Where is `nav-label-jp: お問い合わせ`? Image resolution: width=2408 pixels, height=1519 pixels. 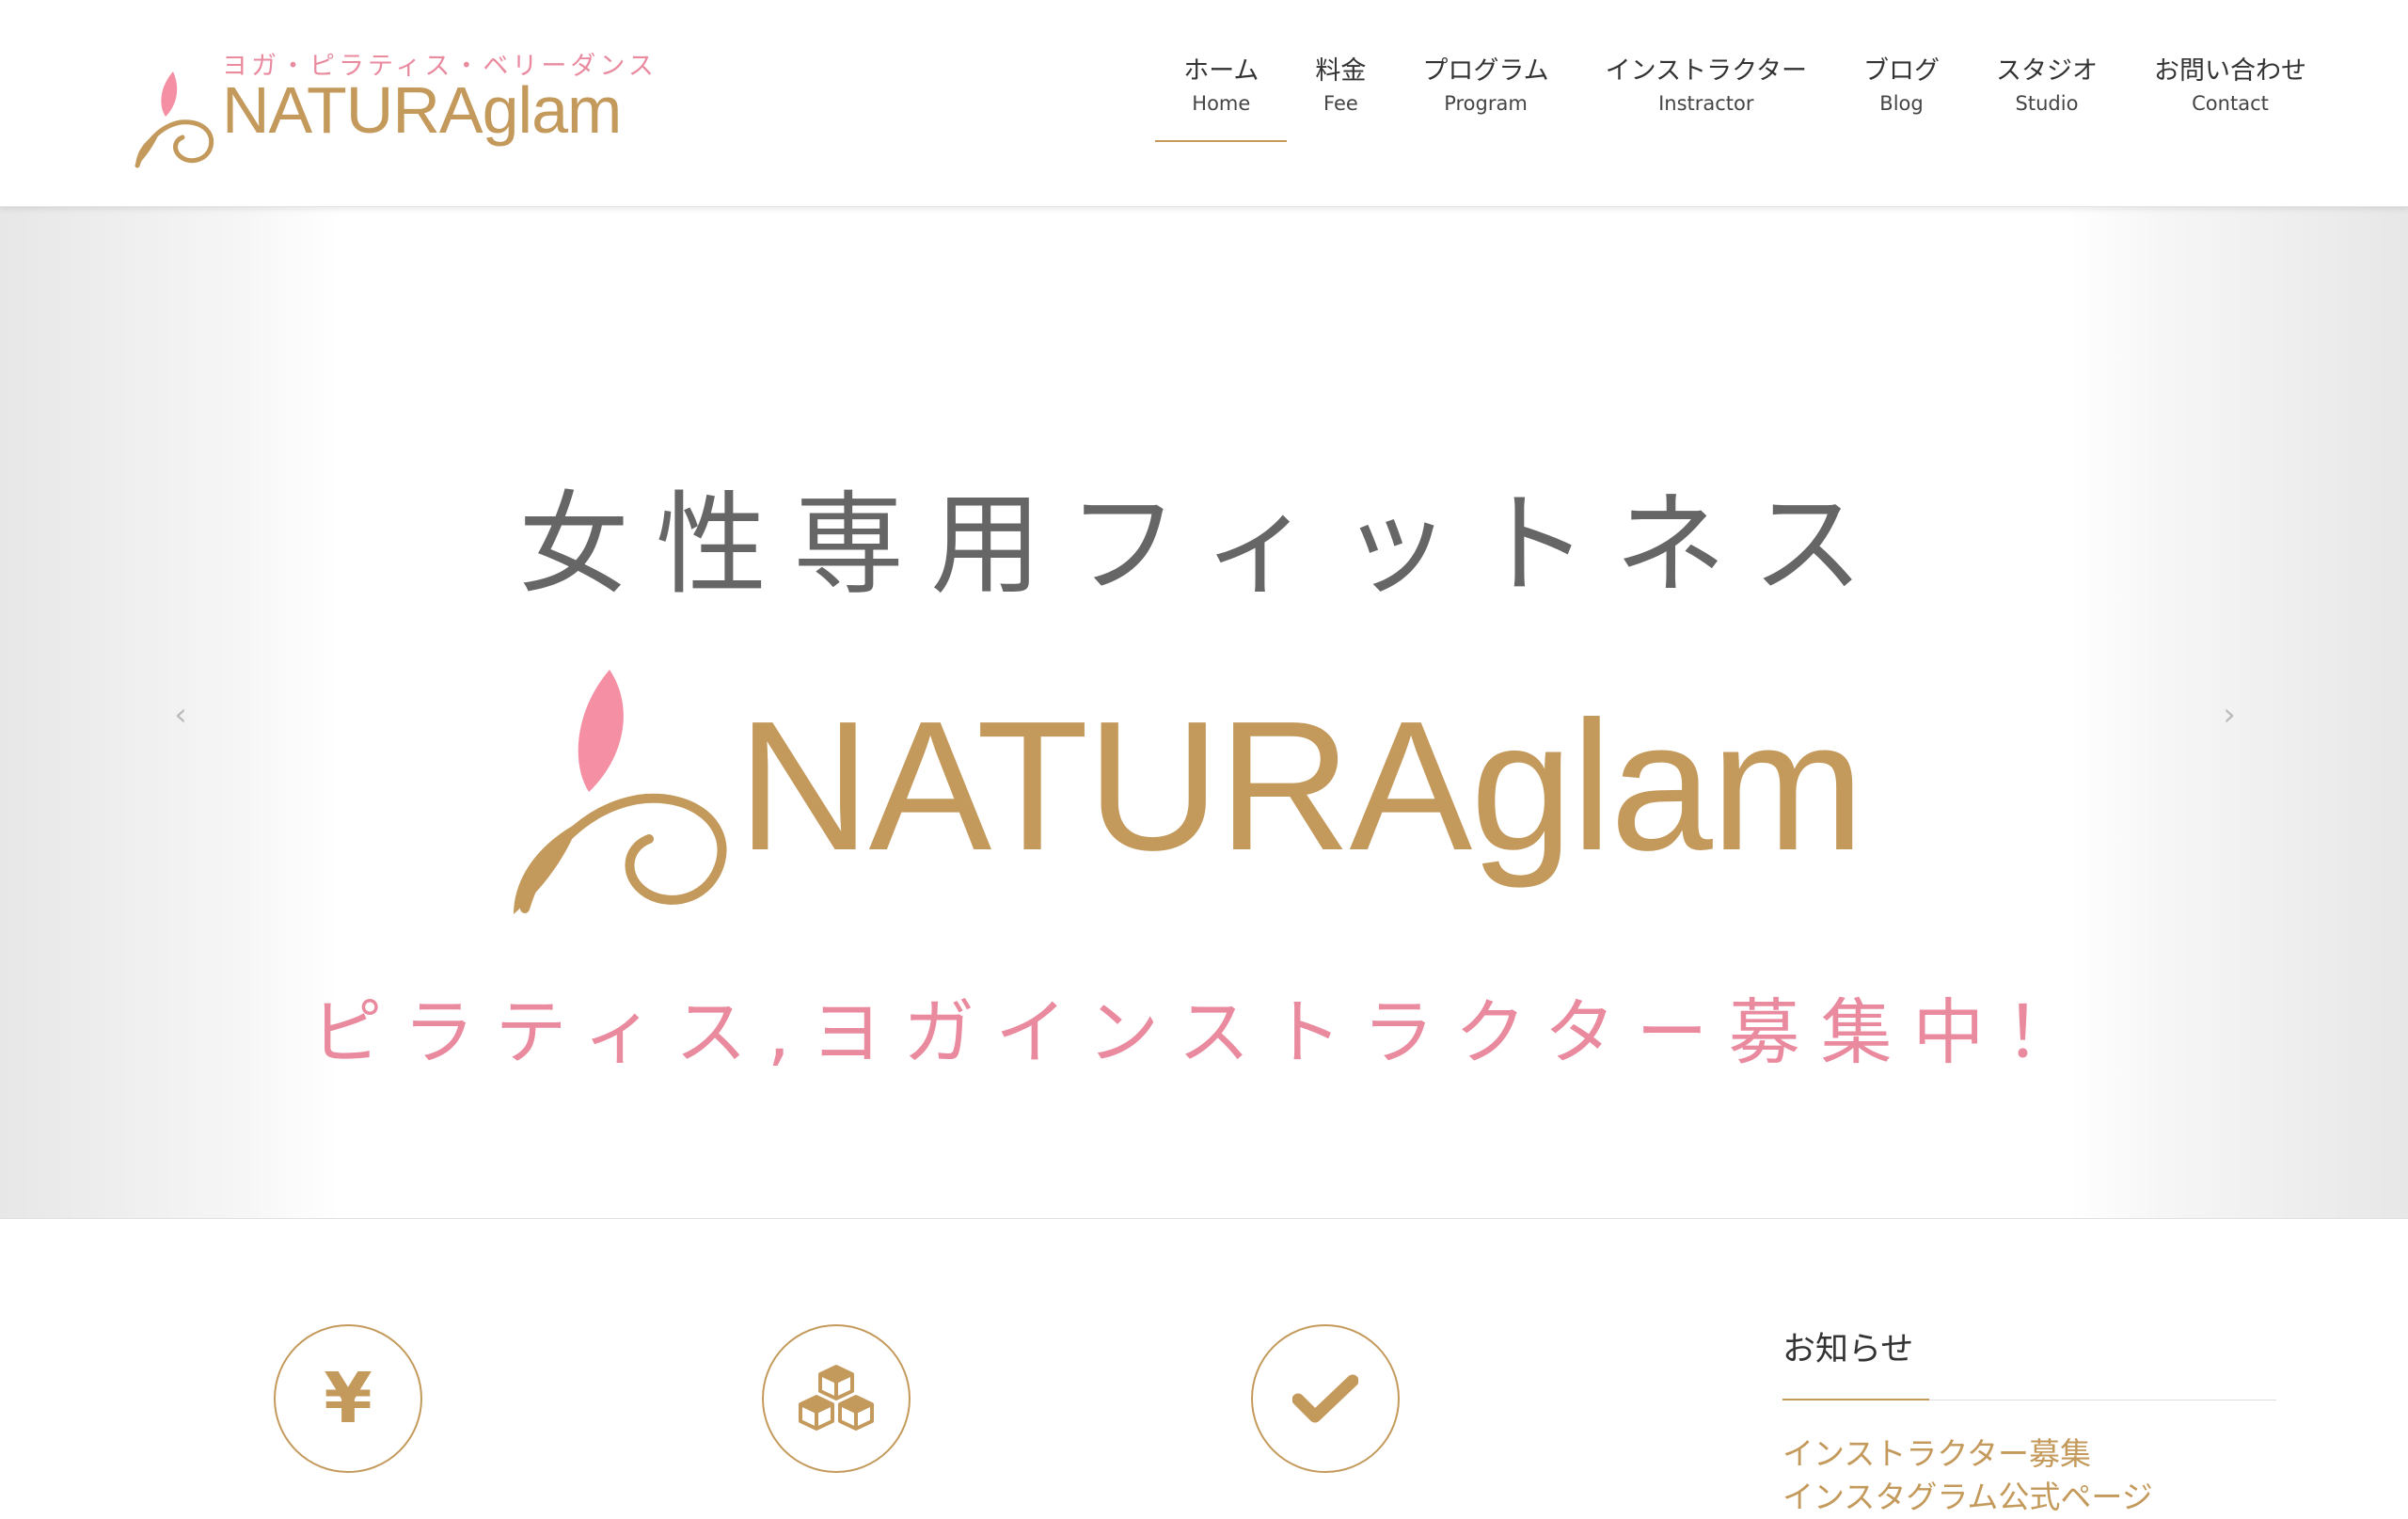
nav-label-jp: お問い合わせ is located at coordinates (2230, 71).